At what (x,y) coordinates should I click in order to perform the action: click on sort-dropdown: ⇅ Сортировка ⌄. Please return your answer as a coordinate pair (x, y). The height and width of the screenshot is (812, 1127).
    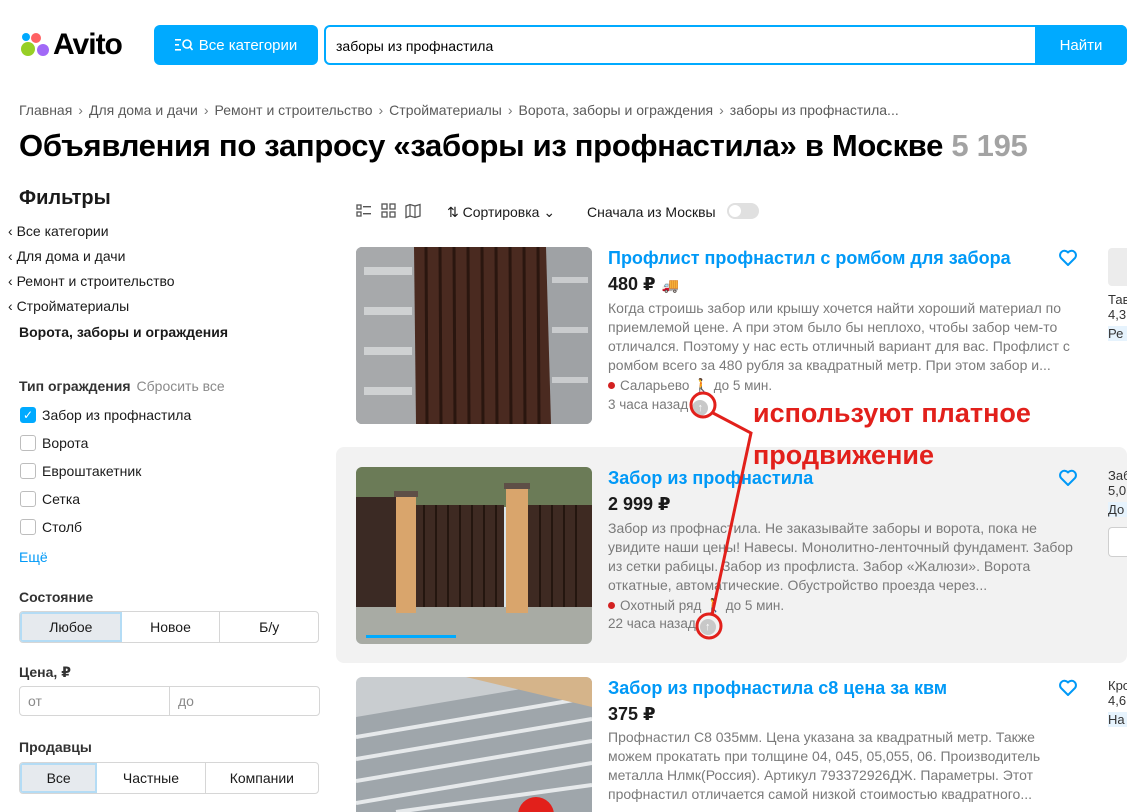
    Looking at the image, I should click on (501, 212).